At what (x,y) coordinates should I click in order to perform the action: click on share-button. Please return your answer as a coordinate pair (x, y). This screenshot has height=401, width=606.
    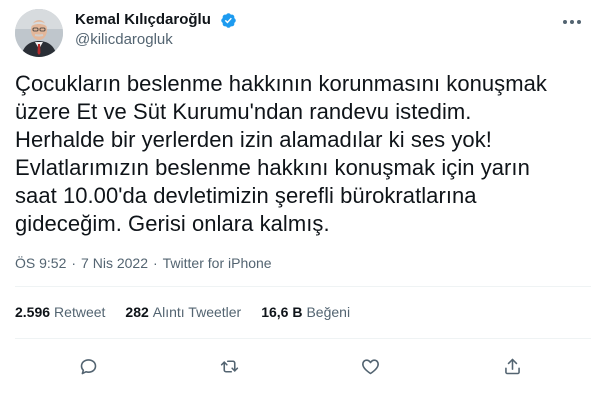
    Looking at the image, I should click on (512, 366).